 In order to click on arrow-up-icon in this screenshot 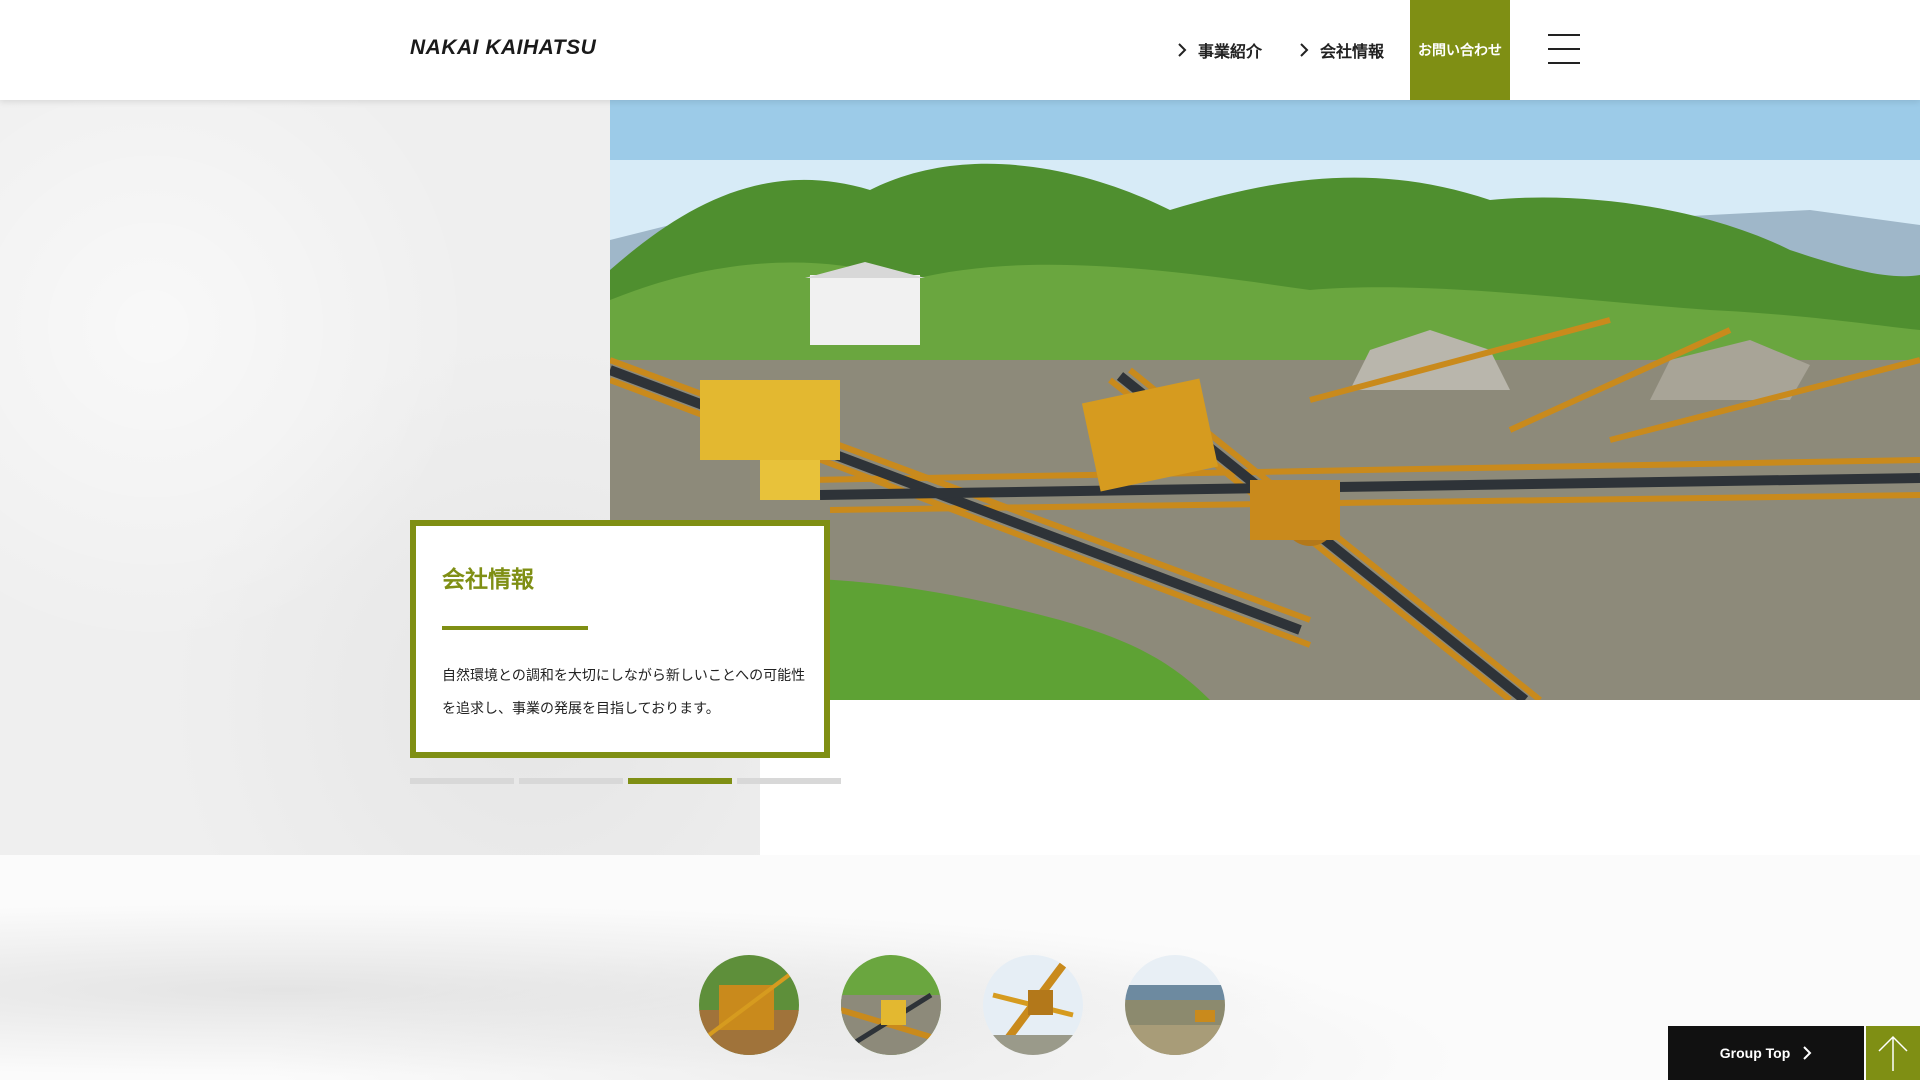, I will do `click(1893, 1053)`.